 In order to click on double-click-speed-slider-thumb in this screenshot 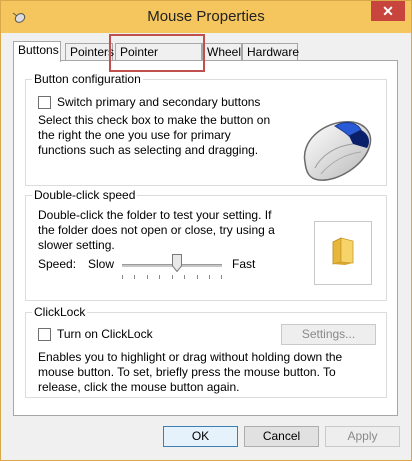, I will do `click(177, 263)`.